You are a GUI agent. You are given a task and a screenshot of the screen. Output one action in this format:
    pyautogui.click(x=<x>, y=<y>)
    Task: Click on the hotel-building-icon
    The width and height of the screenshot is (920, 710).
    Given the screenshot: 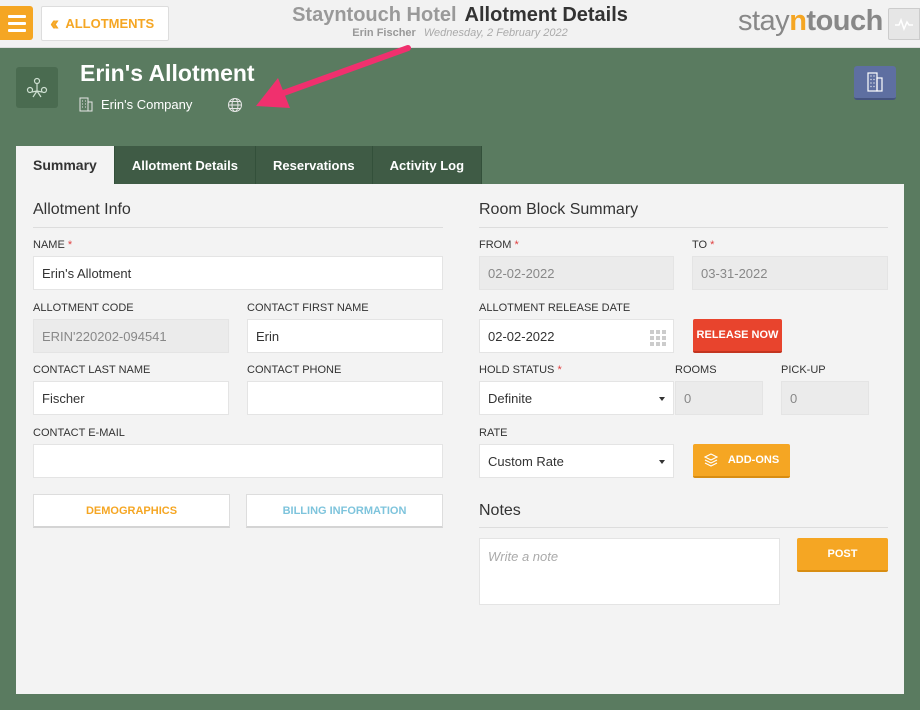 What is the action you would take?
    pyautogui.click(x=875, y=82)
    